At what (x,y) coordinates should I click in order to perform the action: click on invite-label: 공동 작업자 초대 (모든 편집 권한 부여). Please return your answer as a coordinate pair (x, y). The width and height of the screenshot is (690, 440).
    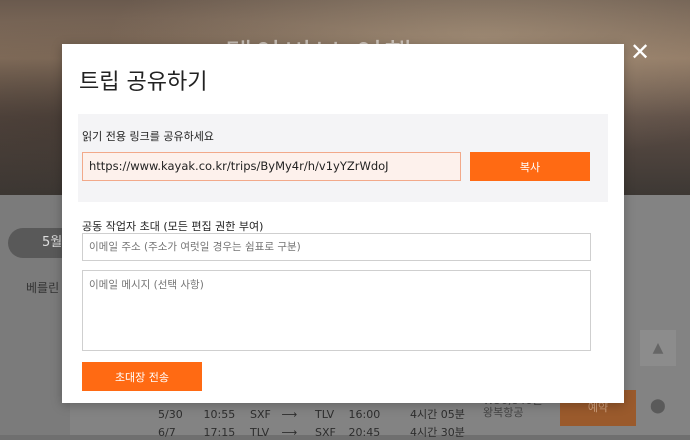
    Looking at the image, I should click on (173, 226).